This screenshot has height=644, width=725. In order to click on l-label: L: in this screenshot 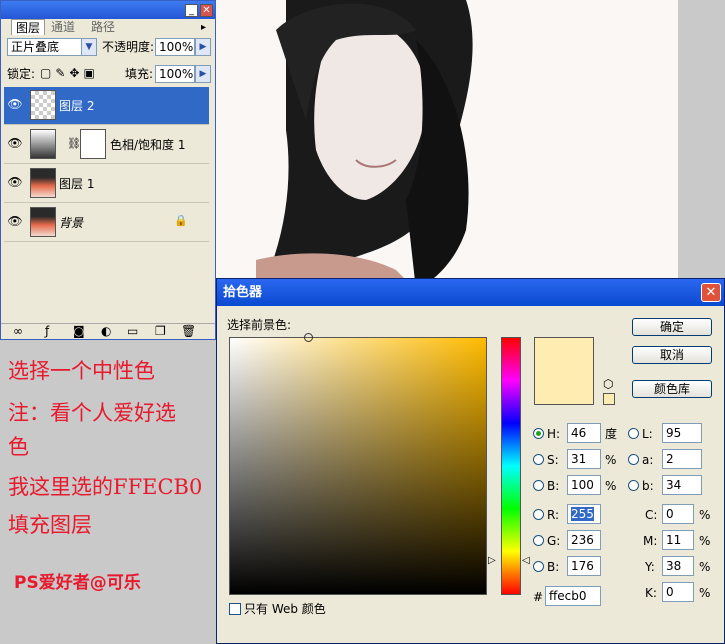, I will do `click(647, 434)`.